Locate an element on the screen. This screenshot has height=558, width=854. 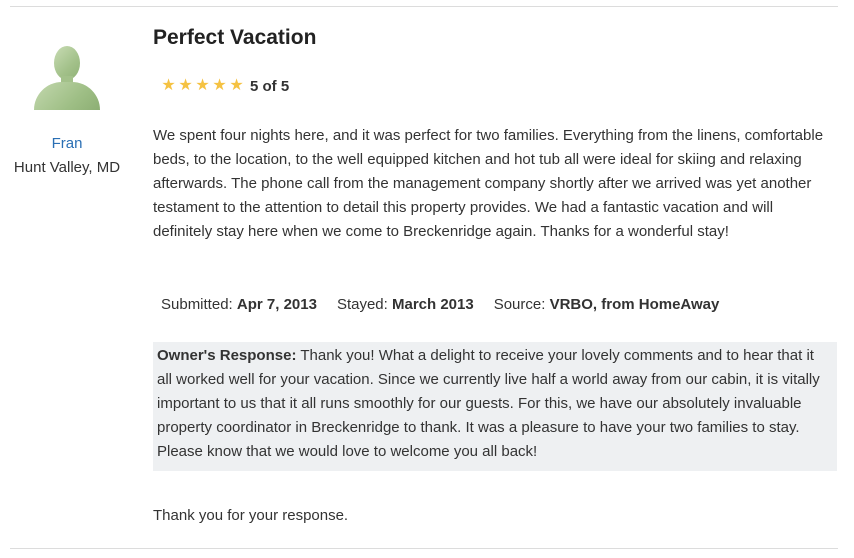
star-rating: ★ ★ ★ ★ ★ is located at coordinates (202, 86).